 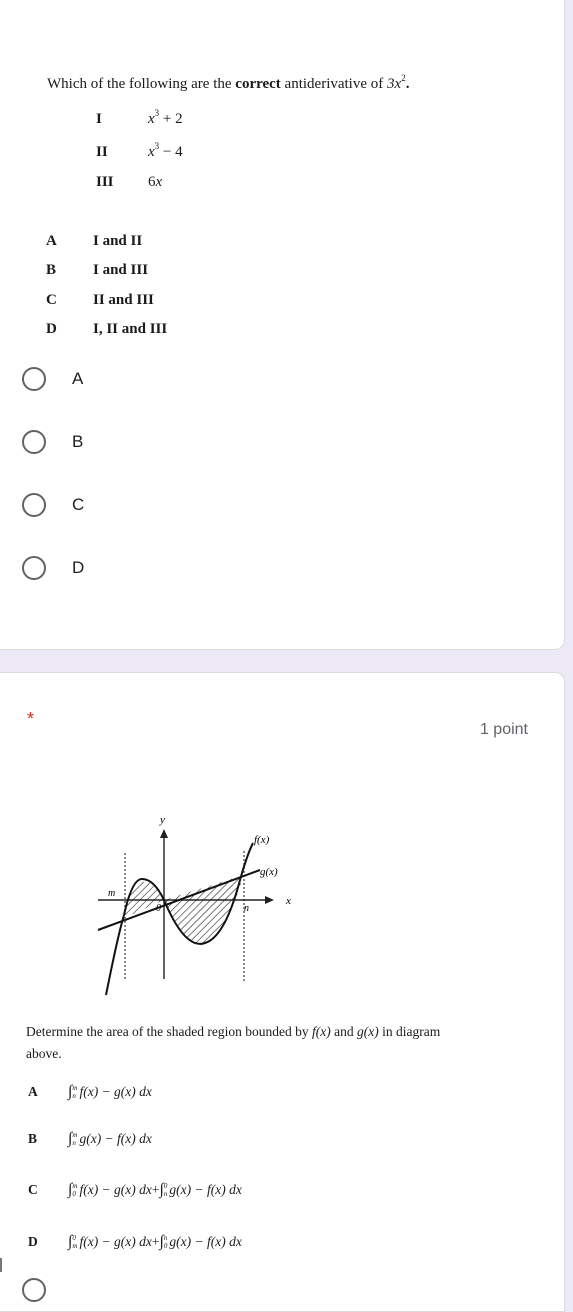 What do you see at coordinates (194, 905) in the screenshot?
I see `area-diagram: y x 0 m n f(x) g(x)` at bounding box center [194, 905].